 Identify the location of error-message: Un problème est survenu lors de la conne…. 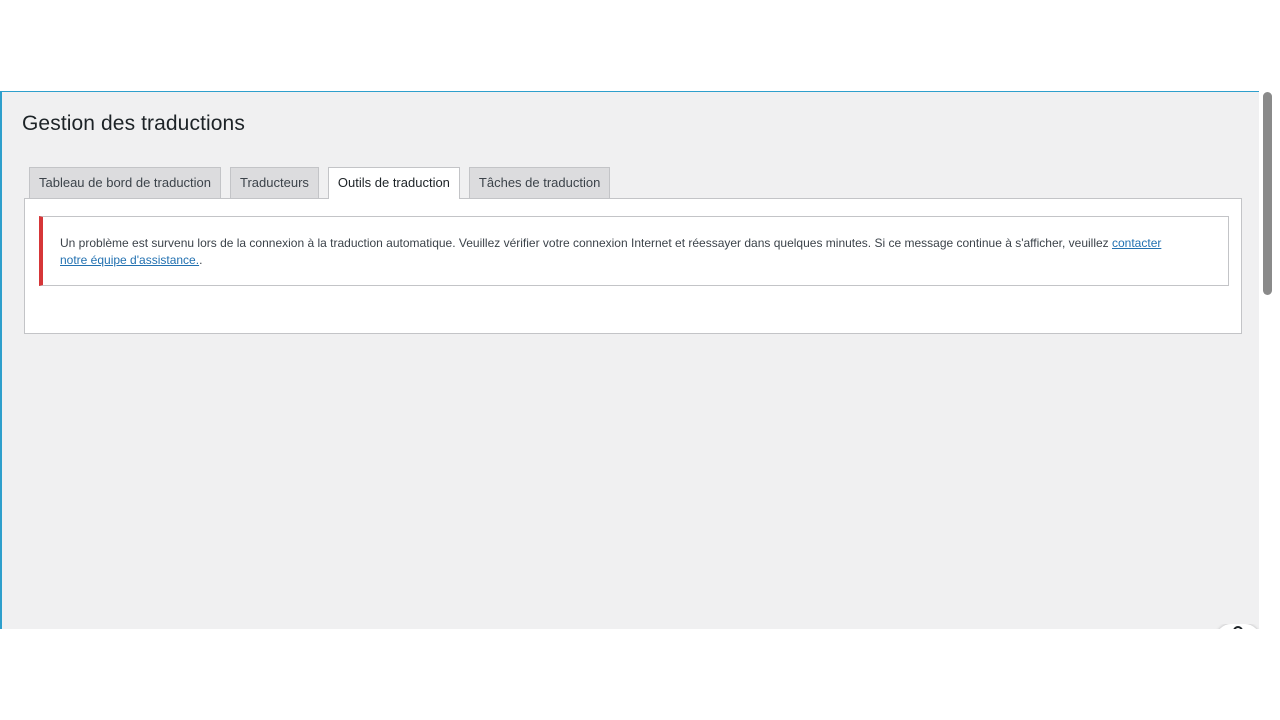
(586, 243).